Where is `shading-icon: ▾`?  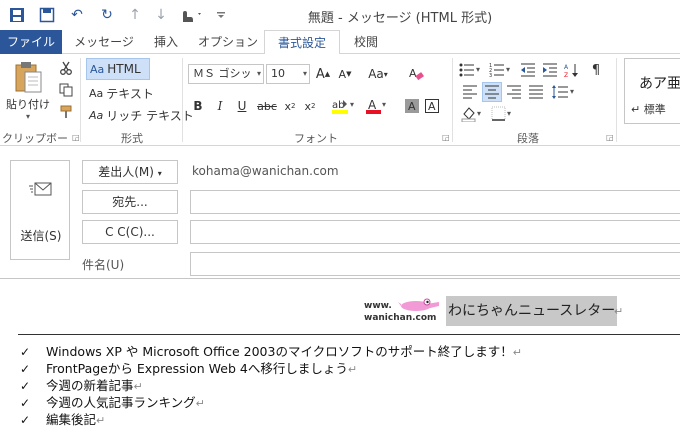 shading-icon: ▾ is located at coordinates (473, 114).